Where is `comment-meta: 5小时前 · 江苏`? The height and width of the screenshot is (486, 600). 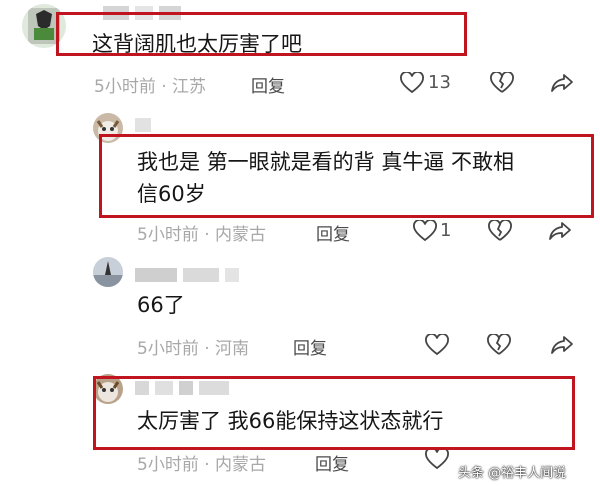 comment-meta: 5小时前 · 江苏 is located at coordinates (150, 87).